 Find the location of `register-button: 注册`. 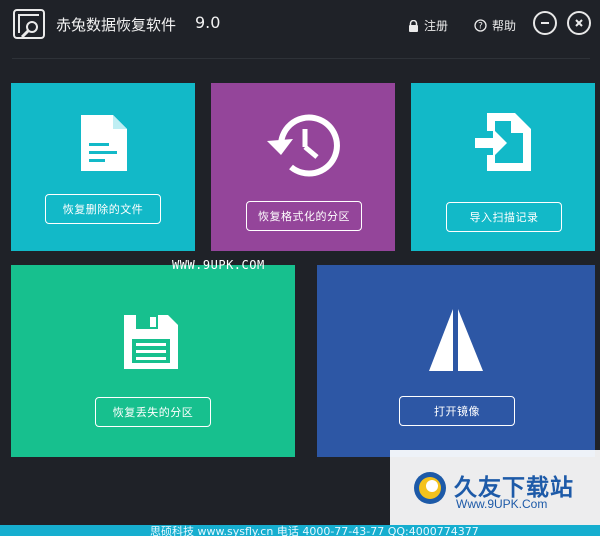

register-button: 注册 is located at coordinates (428, 25).